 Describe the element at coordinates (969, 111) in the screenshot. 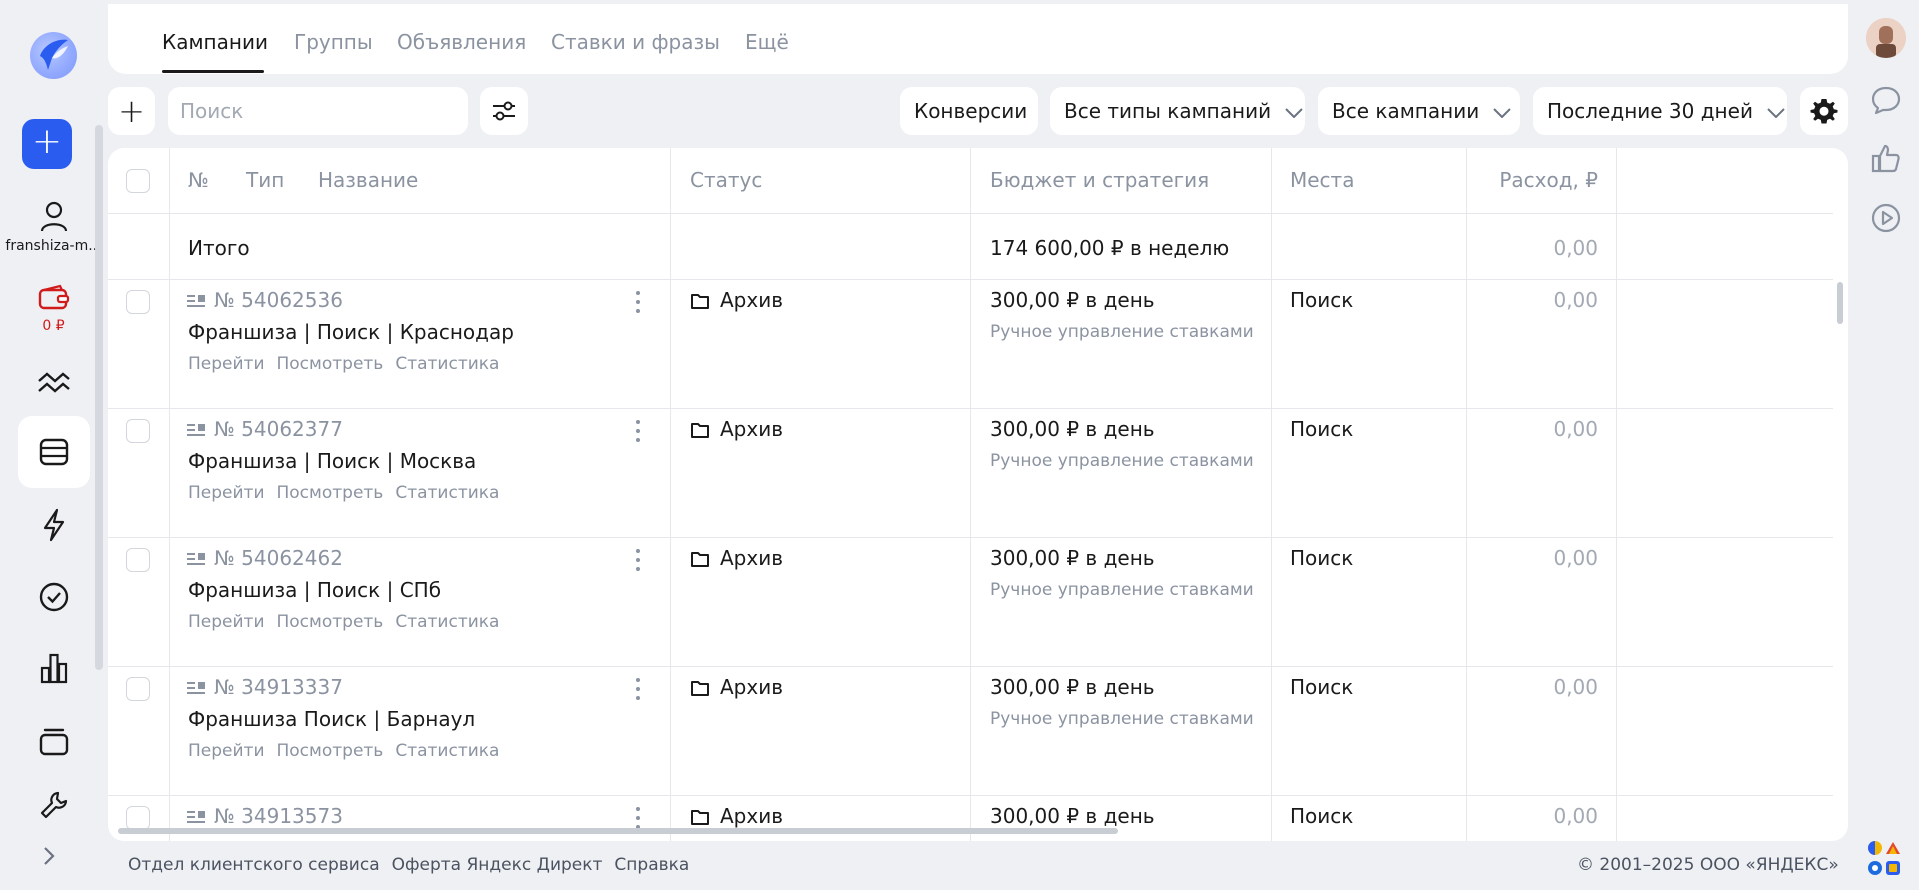

I see `conversions-button: Конверсии` at that location.